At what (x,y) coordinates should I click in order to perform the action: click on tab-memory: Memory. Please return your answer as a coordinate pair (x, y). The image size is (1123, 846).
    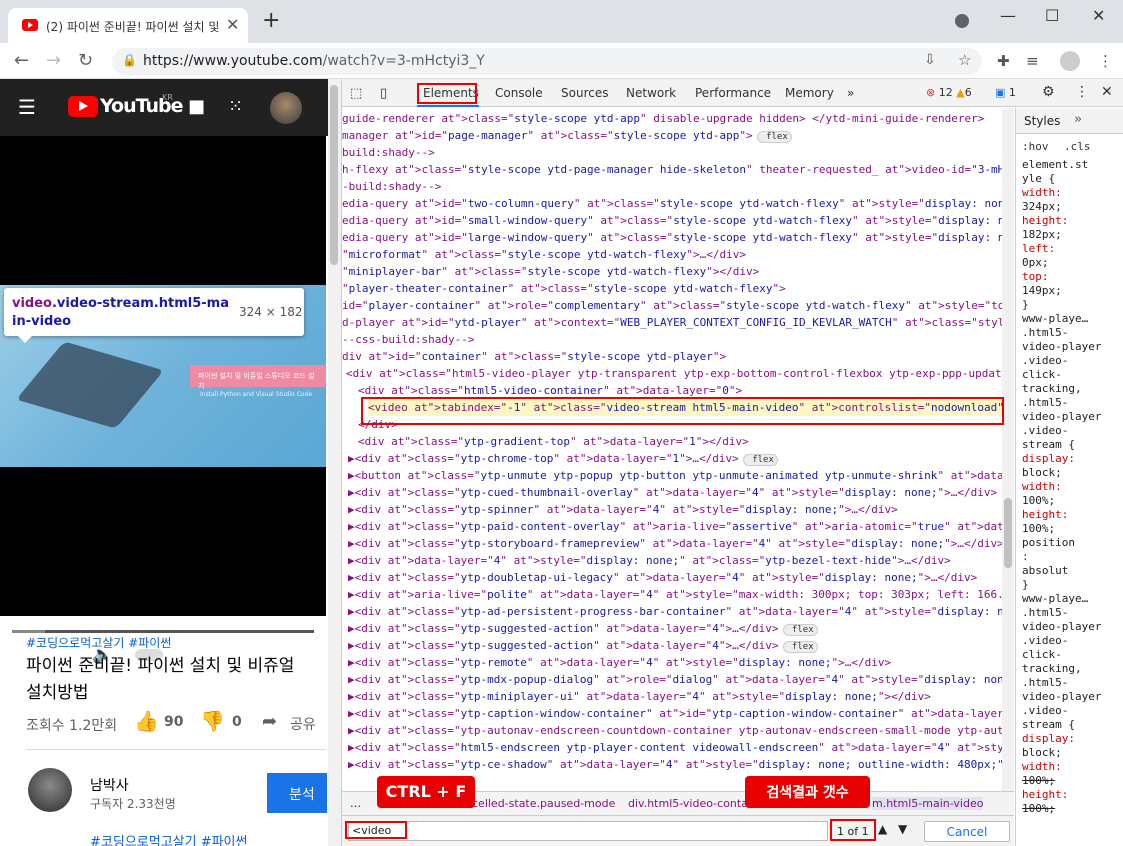
    Looking at the image, I should click on (809, 93).